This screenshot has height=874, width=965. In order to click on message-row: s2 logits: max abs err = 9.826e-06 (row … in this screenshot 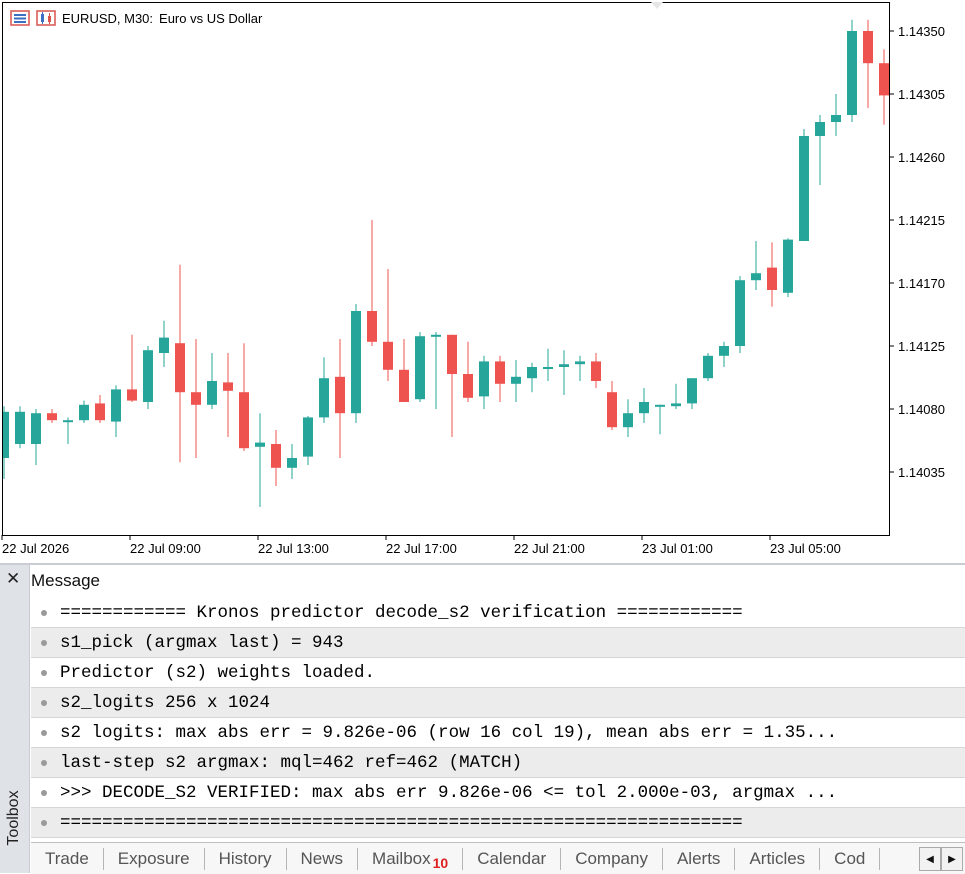, I will do `click(498, 733)`.